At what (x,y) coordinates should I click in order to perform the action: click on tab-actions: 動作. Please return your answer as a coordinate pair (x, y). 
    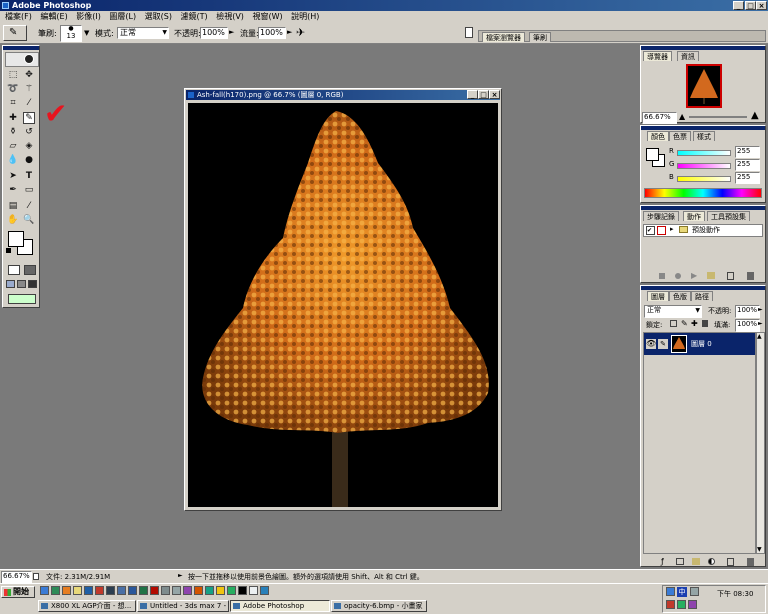
    Looking at the image, I should click on (694, 216).